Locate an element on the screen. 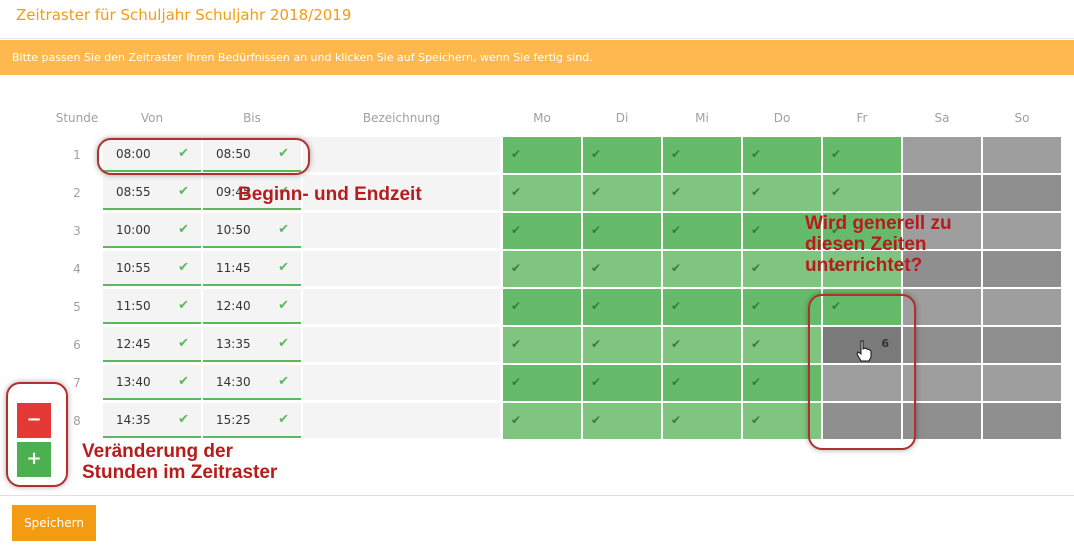  bis-time-value: 10:50 is located at coordinates (233, 230).